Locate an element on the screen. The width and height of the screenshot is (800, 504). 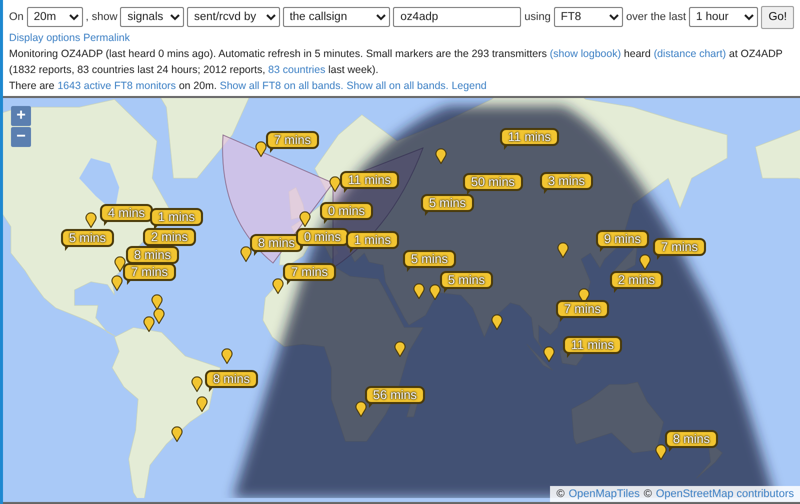
dropdown-select: the callsign is located at coordinates (336, 17).